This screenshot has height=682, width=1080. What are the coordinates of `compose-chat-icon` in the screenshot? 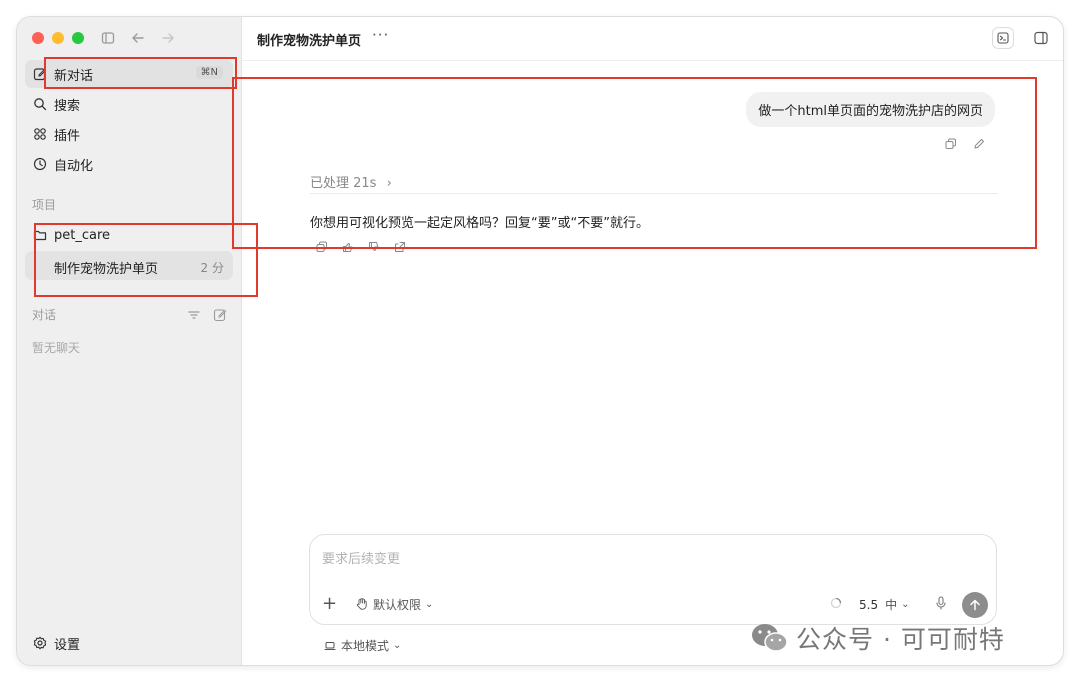 It's located at (220, 314).